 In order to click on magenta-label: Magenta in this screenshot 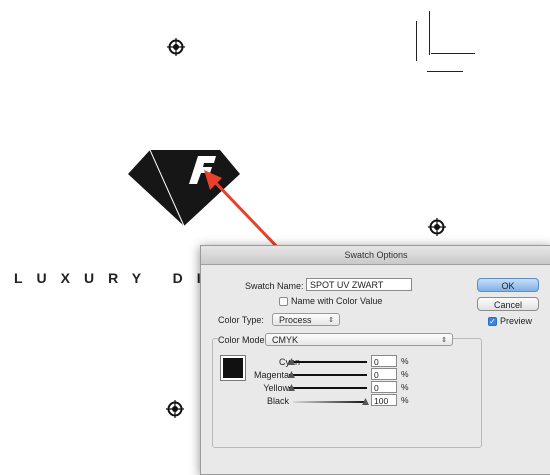, I will do `click(271, 375)`.